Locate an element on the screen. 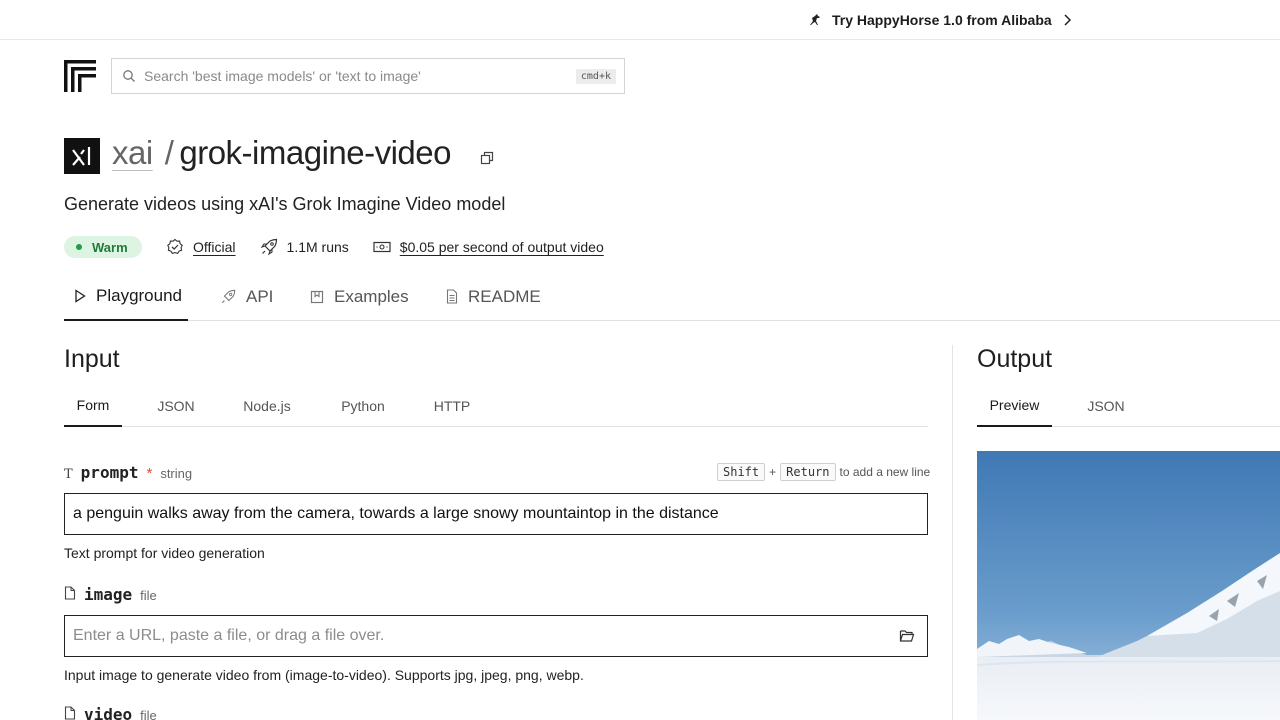 Image resolution: width=1280 pixels, height=720 pixels. tab-readme-label: README is located at coordinates (504, 296).